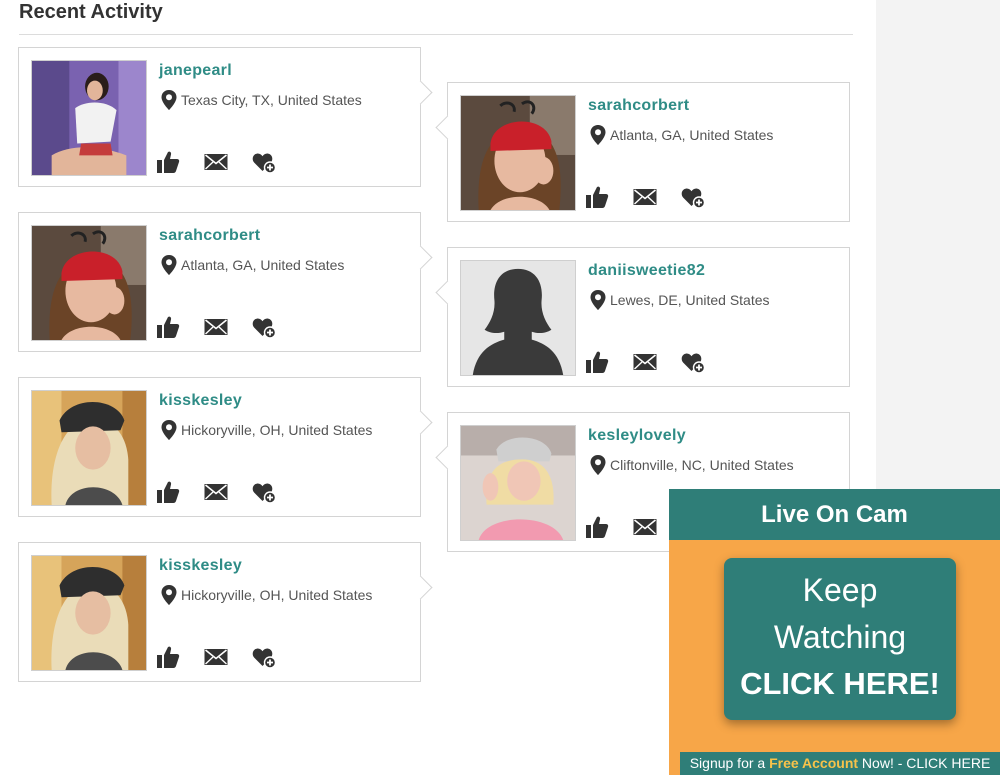 Image resolution: width=1000 pixels, height=775 pixels. I want to click on location-row: Lewes, DE, United States, so click(680, 300).